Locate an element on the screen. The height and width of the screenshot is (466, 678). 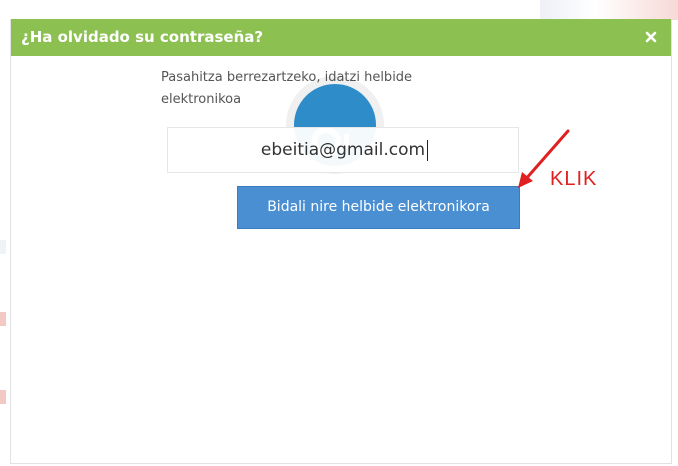
close-button is located at coordinates (651, 37).